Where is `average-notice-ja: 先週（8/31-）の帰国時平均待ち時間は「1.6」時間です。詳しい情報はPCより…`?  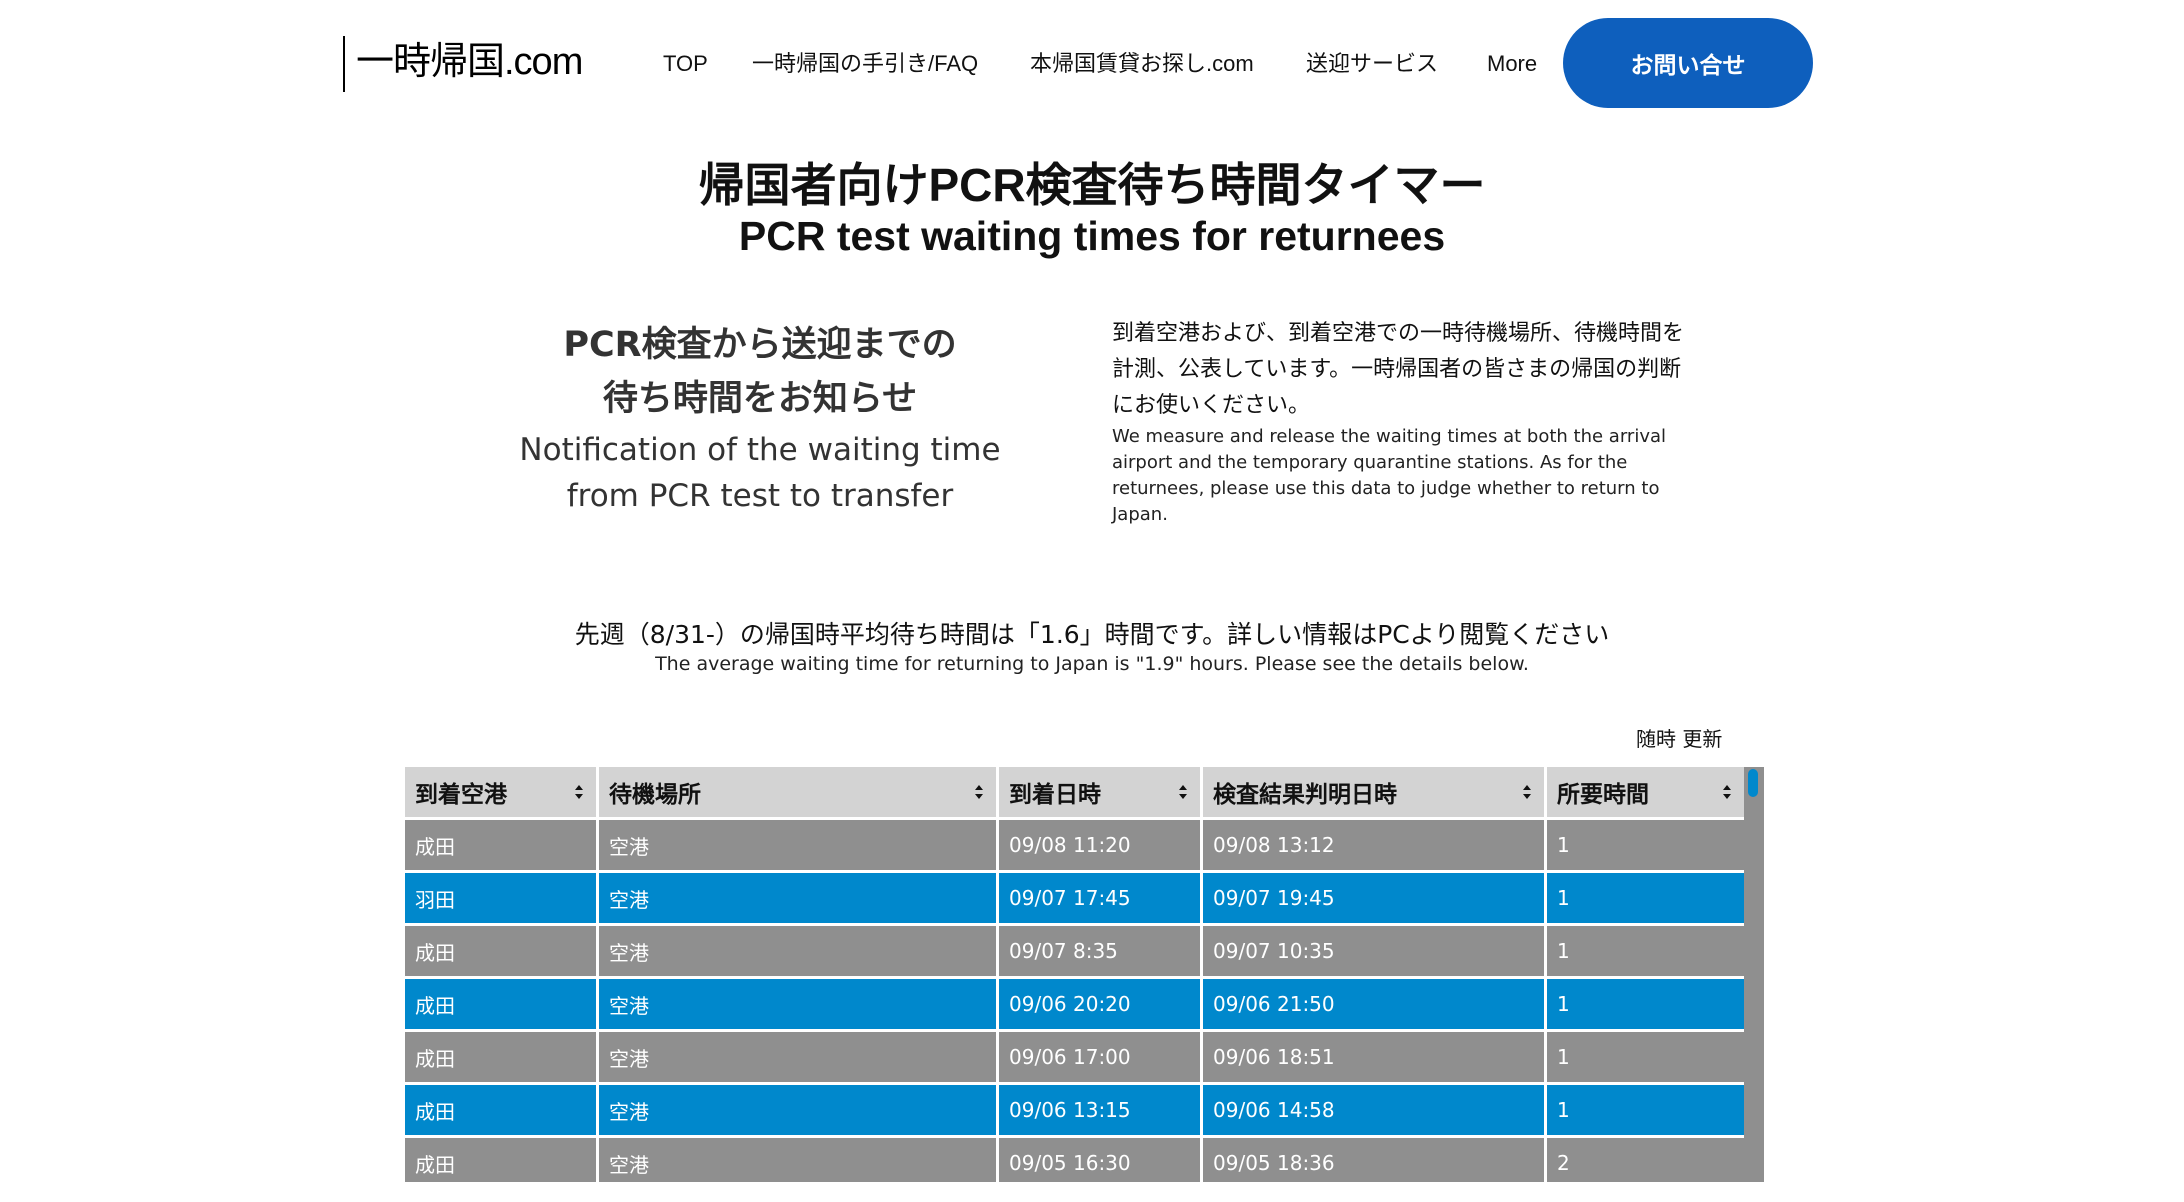 average-notice-ja: 先週（8/31-）の帰国時平均待ち時間は「1.6」時間です。詳しい情報はPCより… is located at coordinates (1092, 634).